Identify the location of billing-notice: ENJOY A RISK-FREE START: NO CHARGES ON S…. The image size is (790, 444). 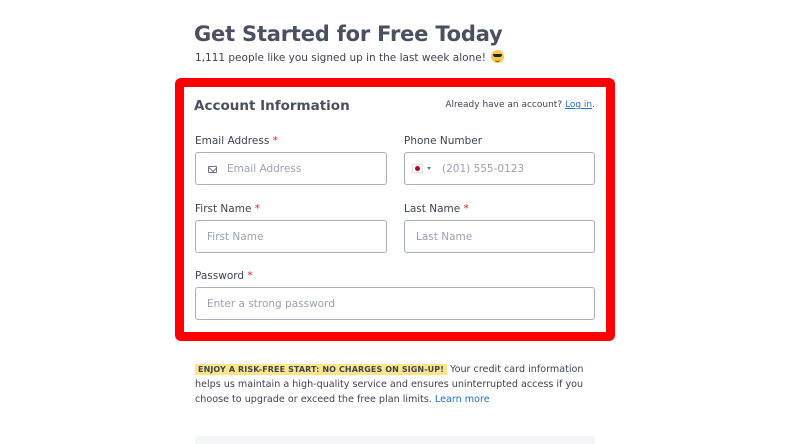
(395, 384).